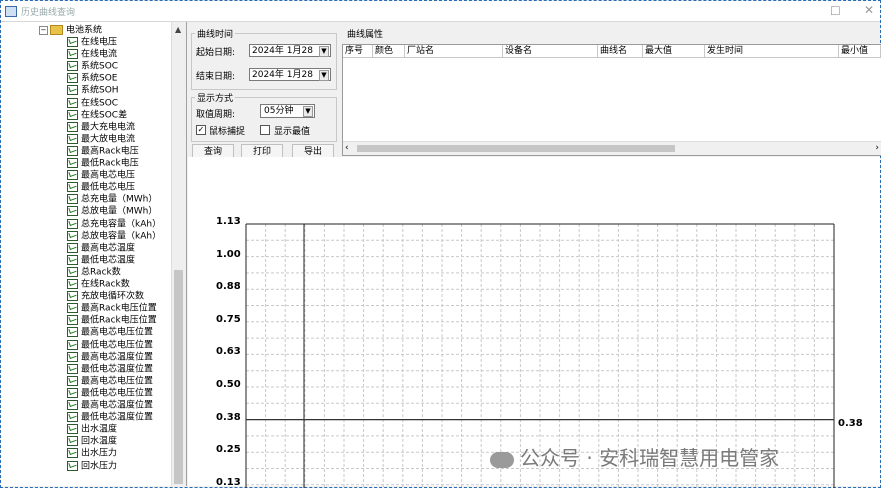 Image resolution: width=881 pixels, height=488 pixels. What do you see at coordinates (228, 417) in the screenshot?
I see `y-tick-label: 0.38` at bounding box center [228, 417].